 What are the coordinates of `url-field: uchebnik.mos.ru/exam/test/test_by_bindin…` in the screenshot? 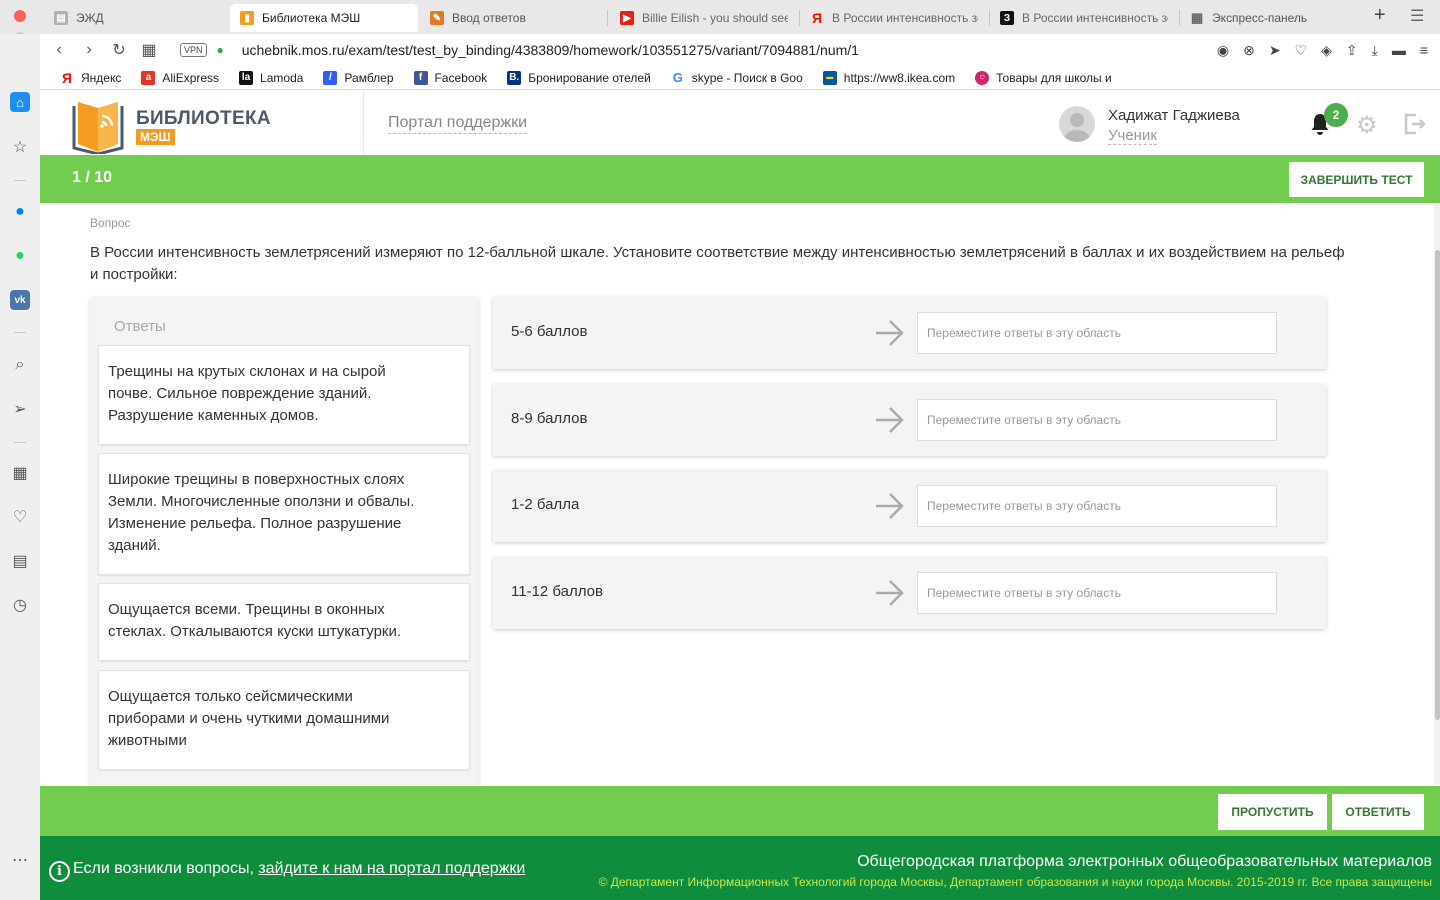 It's located at (550, 50).